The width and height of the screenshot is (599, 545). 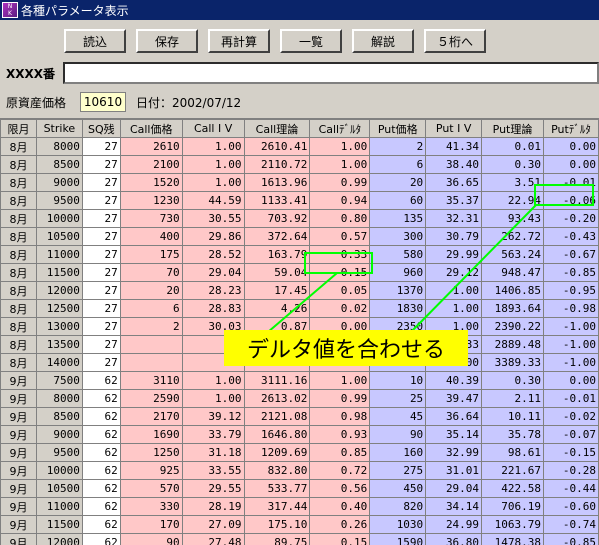 What do you see at coordinates (570, 201) in the screenshot?
I see `col-put-delta-cell: -0.06` at bounding box center [570, 201].